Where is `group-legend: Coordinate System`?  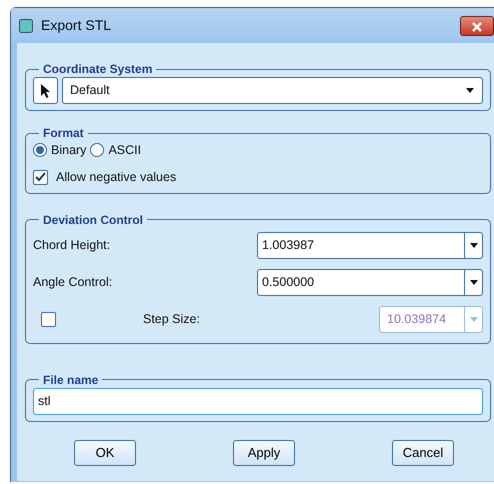
group-legend: Coordinate System is located at coordinates (97, 69).